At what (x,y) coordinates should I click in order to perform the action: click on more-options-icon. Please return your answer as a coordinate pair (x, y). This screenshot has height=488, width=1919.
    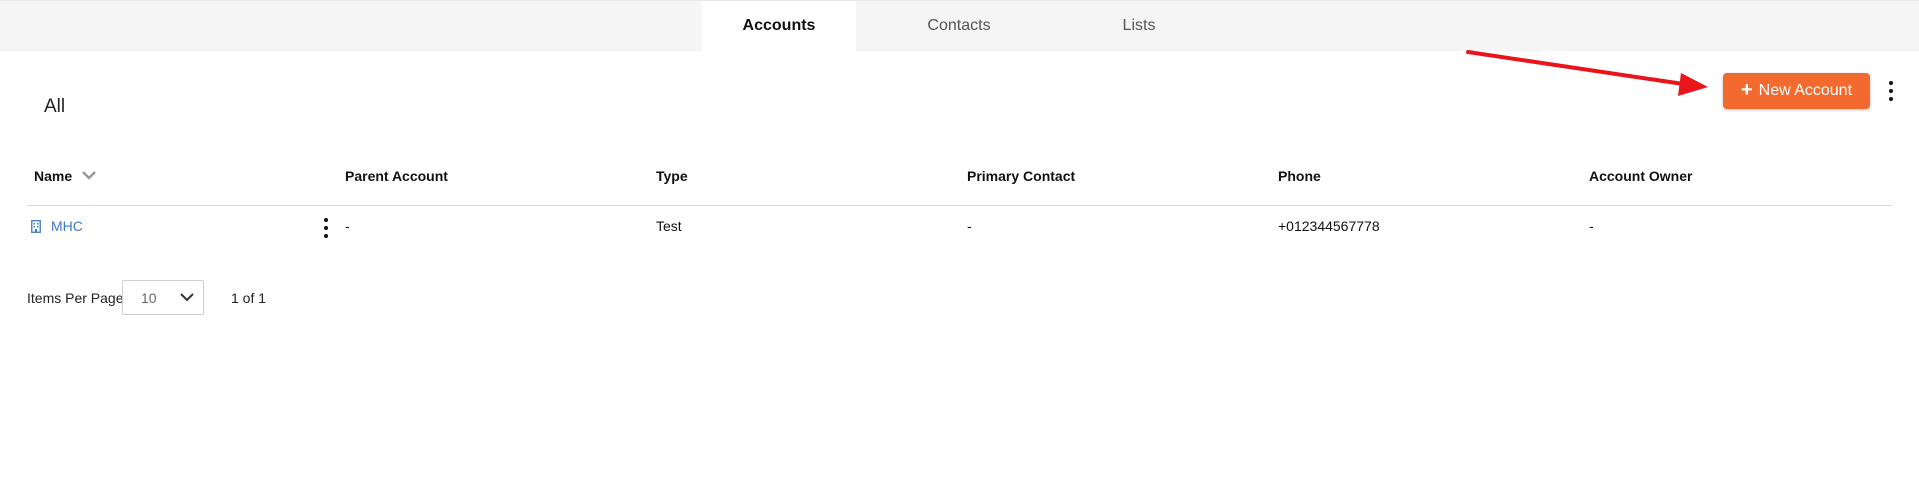
    Looking at the image, I should click on (1891, 91).